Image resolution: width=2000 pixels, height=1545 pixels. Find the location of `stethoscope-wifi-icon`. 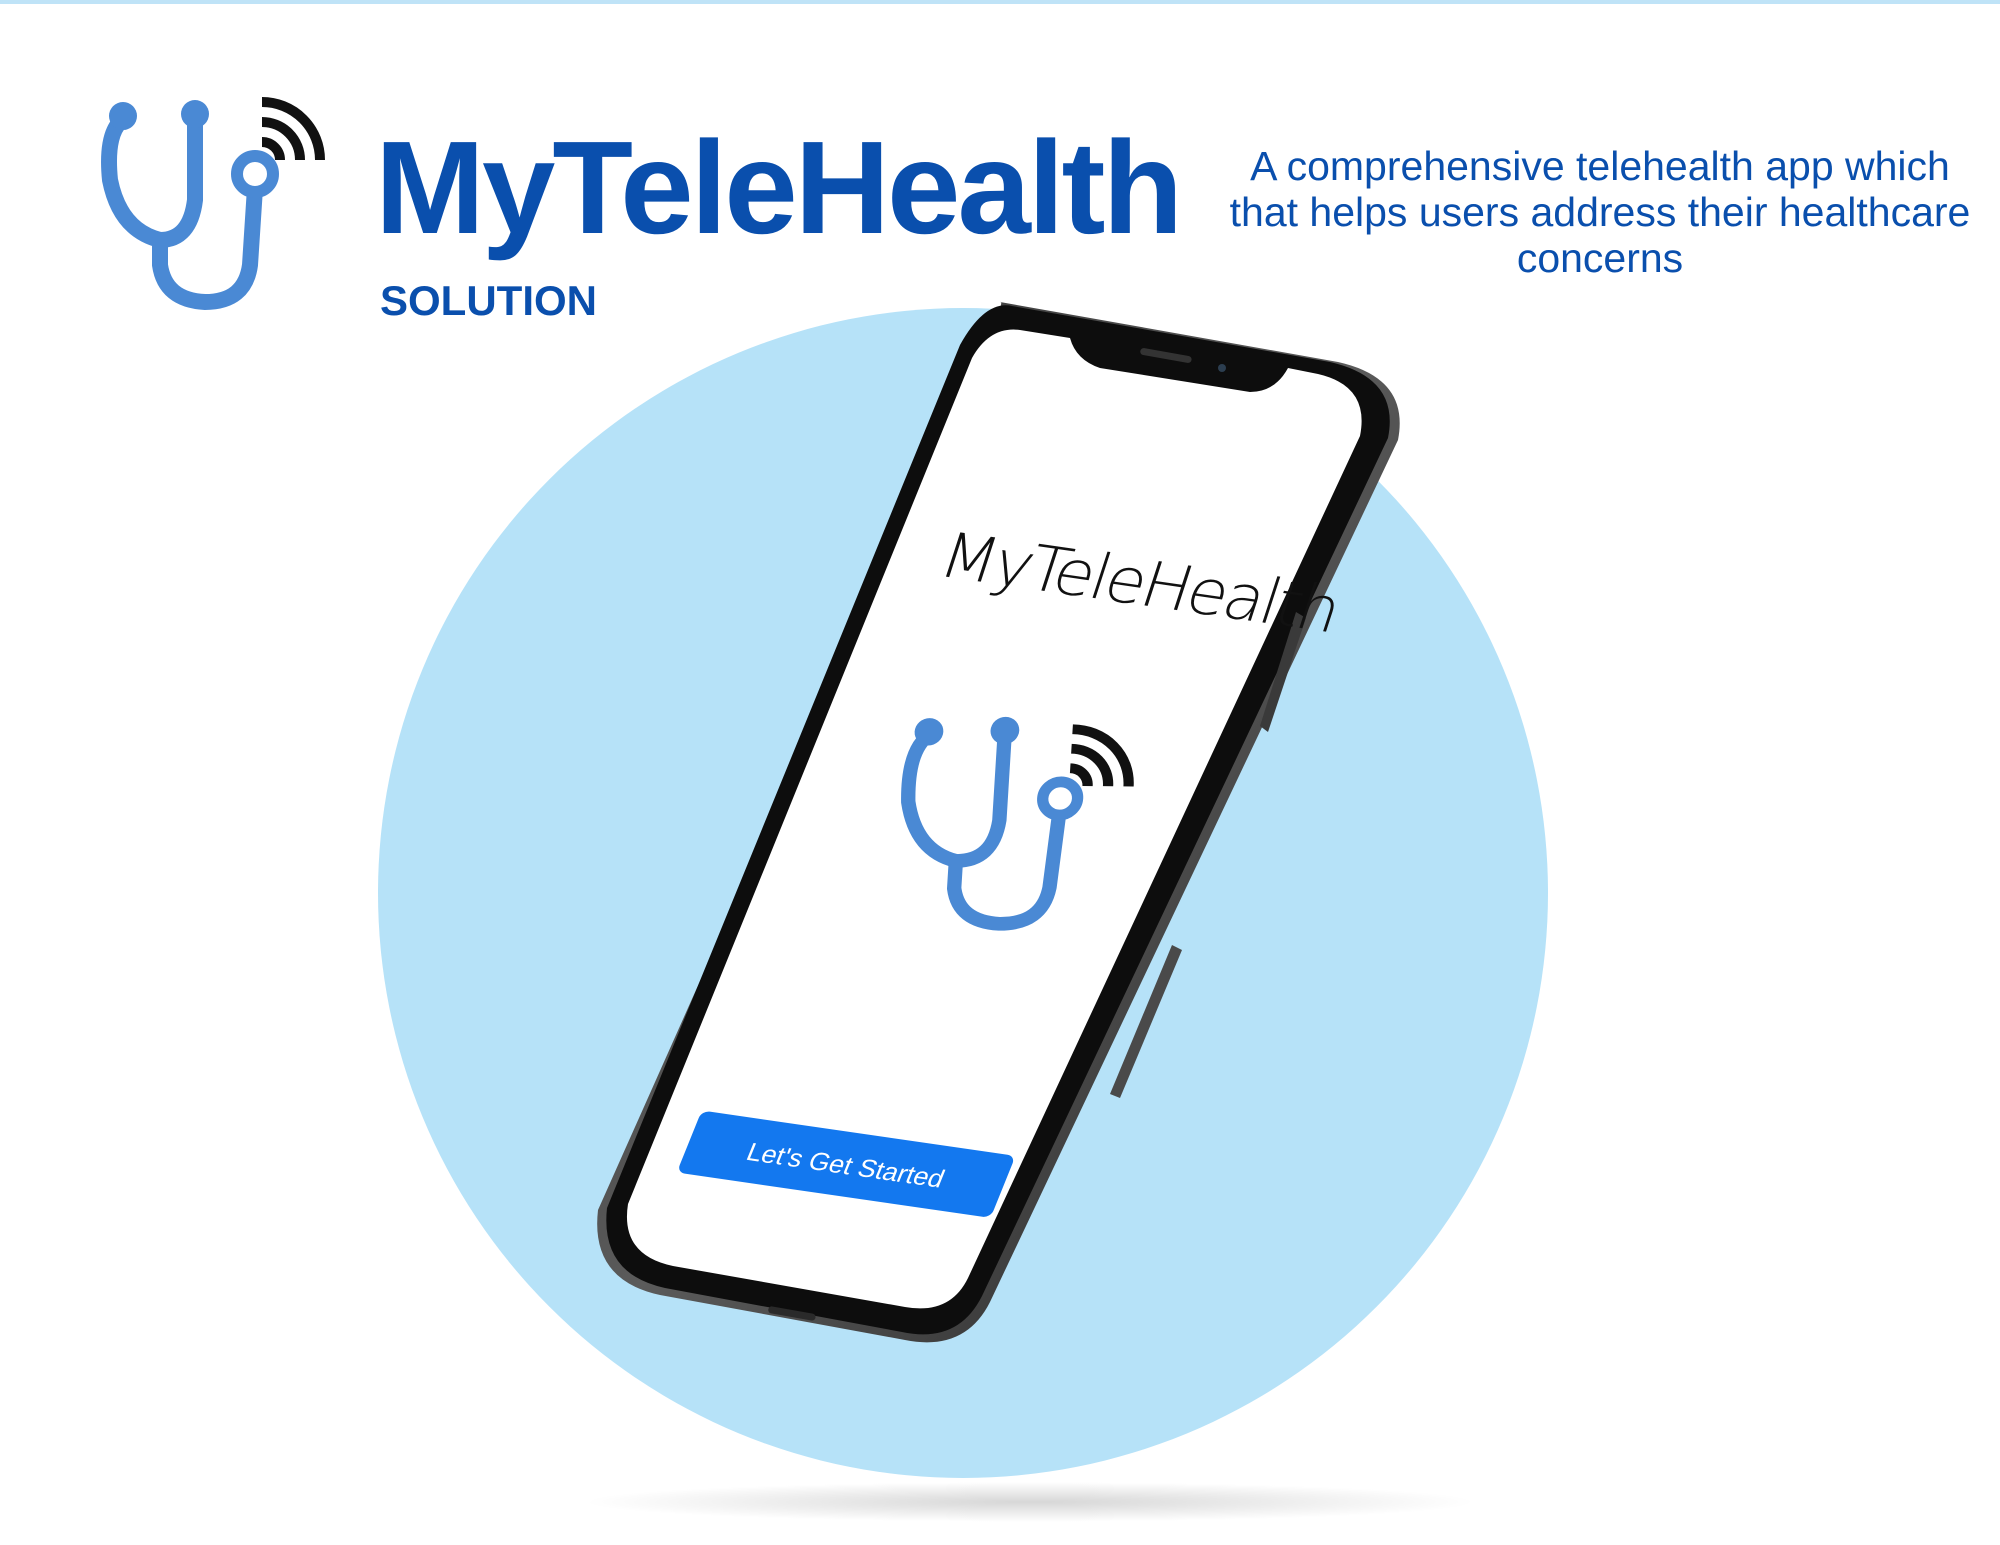

stethoscope-wifi-icon is located at coordinates (1017, 823).